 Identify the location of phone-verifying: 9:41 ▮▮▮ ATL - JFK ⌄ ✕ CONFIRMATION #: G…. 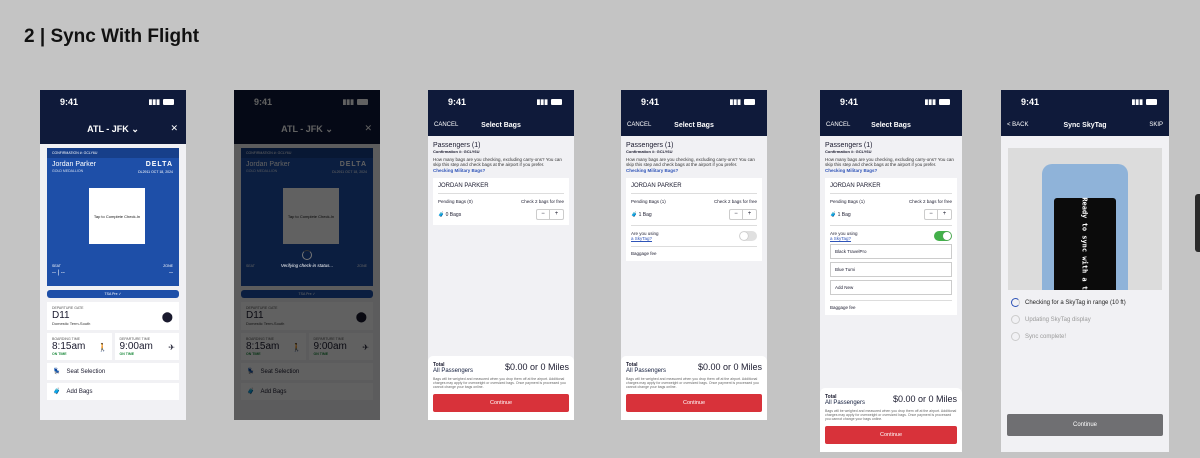
(307, 255).